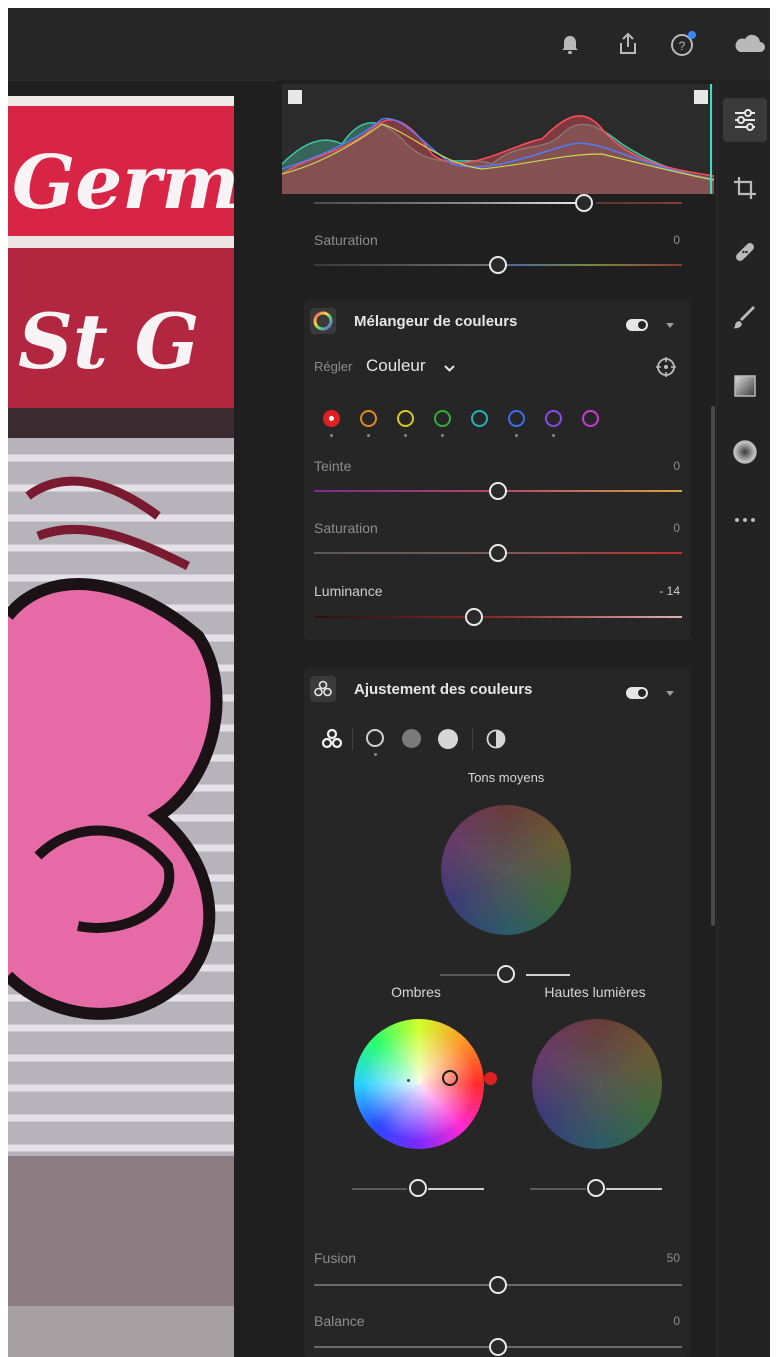  I want to click on shadows-saturation-dot, so click(490, 1078).